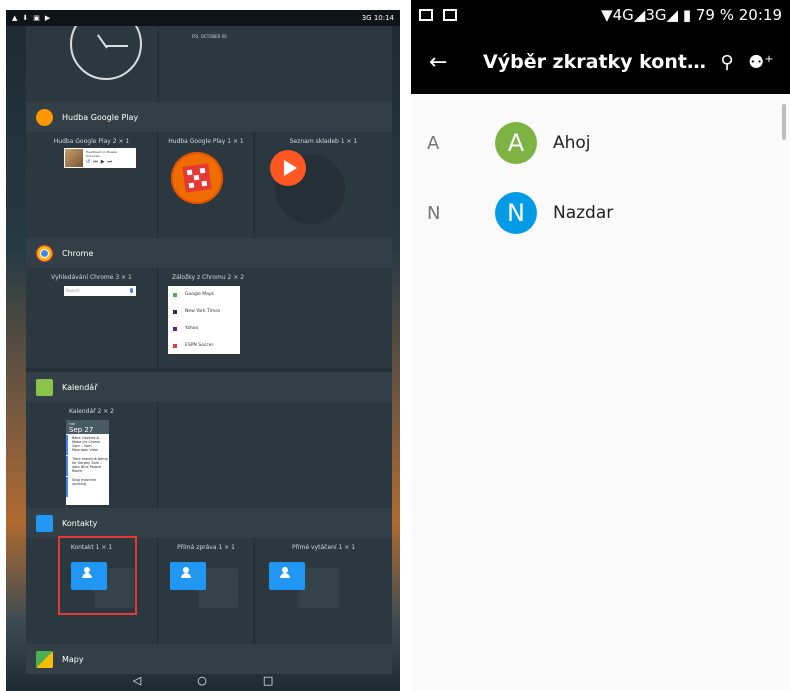  I want to click on app-toolbar: ← Výběr zkratky kont… ⚲ ⚉⁺, so click(600, 62).